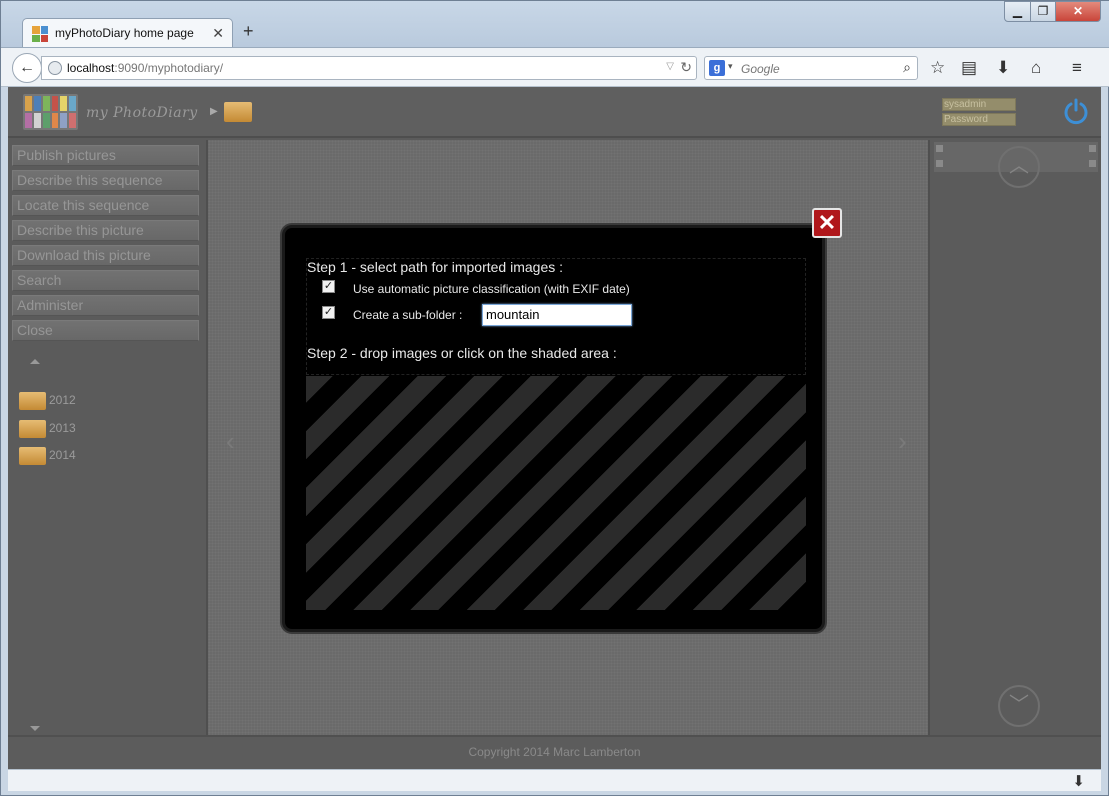 The width and height of the screenshot is (1109, 796). Describe the element at coordinates (1078, 781) in the screenshot. I see `download-status-icon: ⬇` at that location.